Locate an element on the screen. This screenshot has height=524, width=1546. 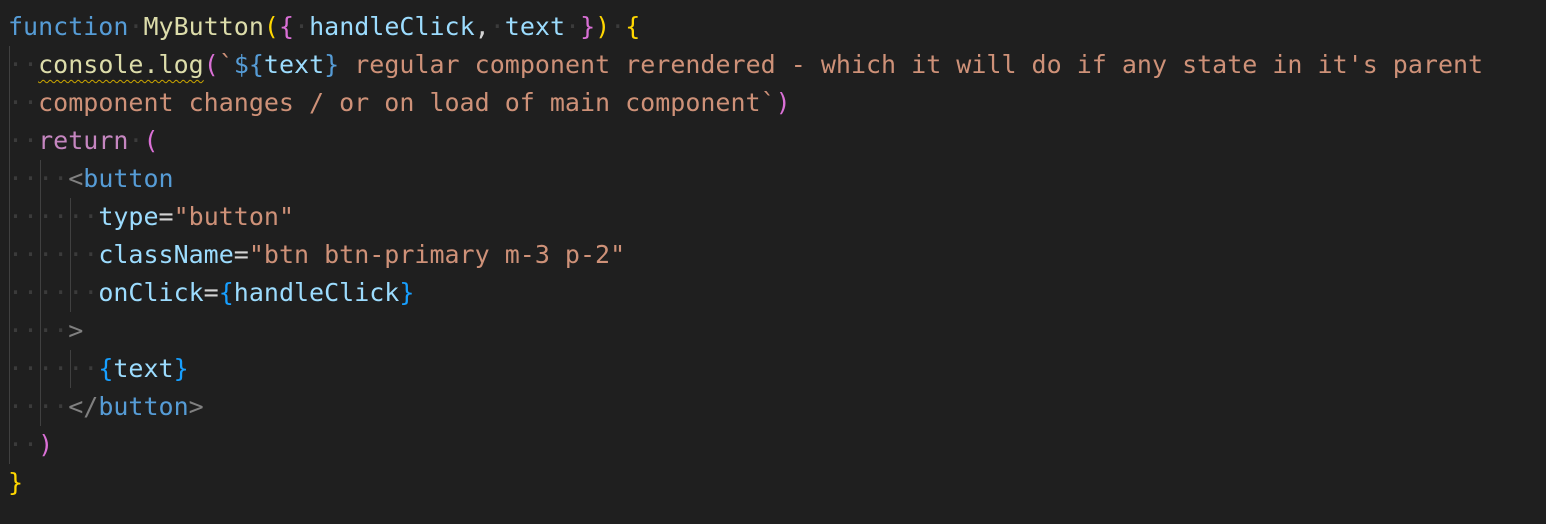
code-line: ······ type="button" is located at coordinates (777, 217).